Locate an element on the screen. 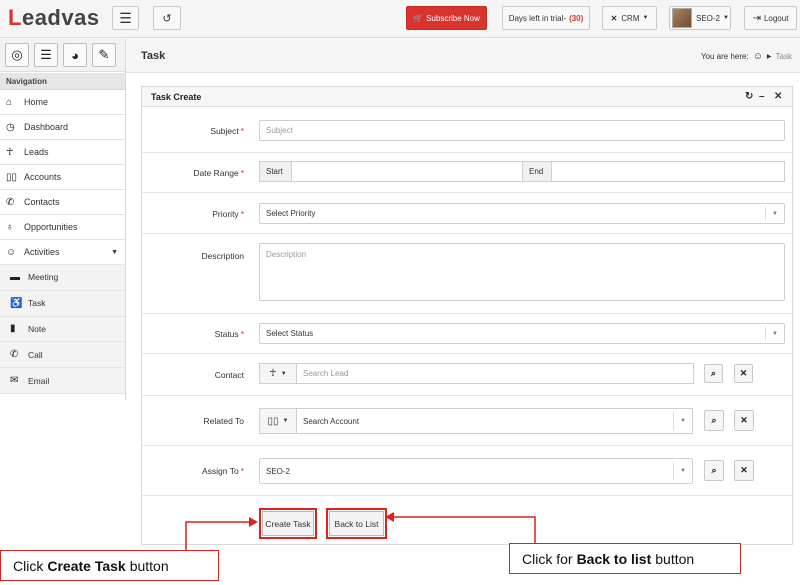  assign-label: Assign To * is located at coordinates (222, 471).